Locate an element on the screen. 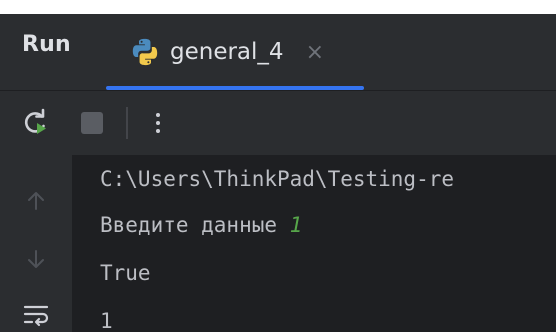  more-vertical-icon is located at coordinates (158, 123).